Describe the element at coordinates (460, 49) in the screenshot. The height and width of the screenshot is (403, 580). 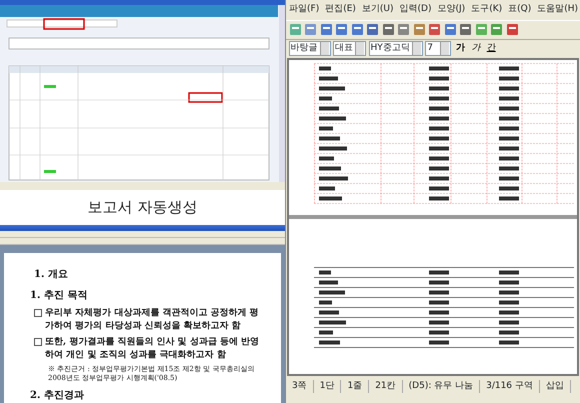
I see `bold-button: 가` at that location.